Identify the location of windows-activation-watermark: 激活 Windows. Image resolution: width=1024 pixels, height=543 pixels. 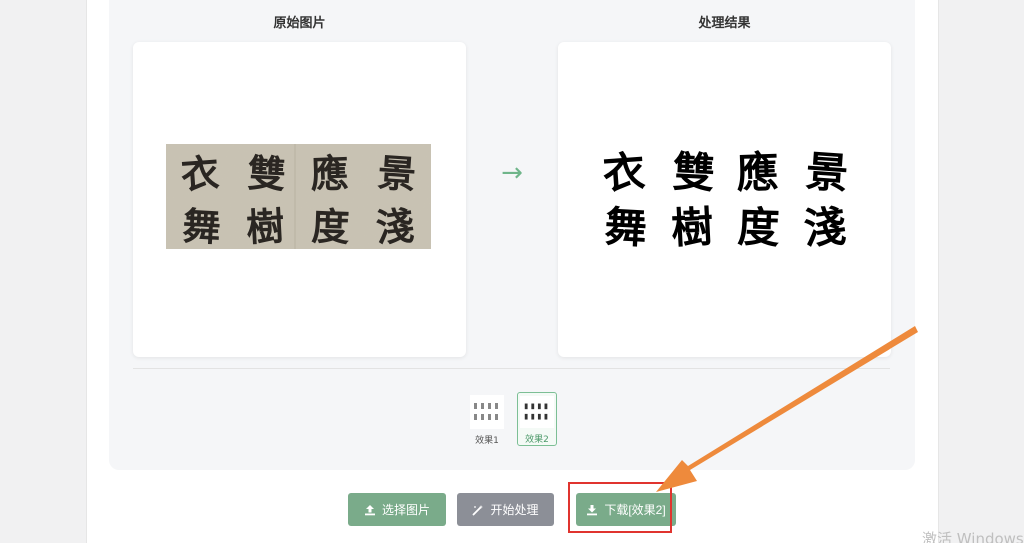
(973, 536).